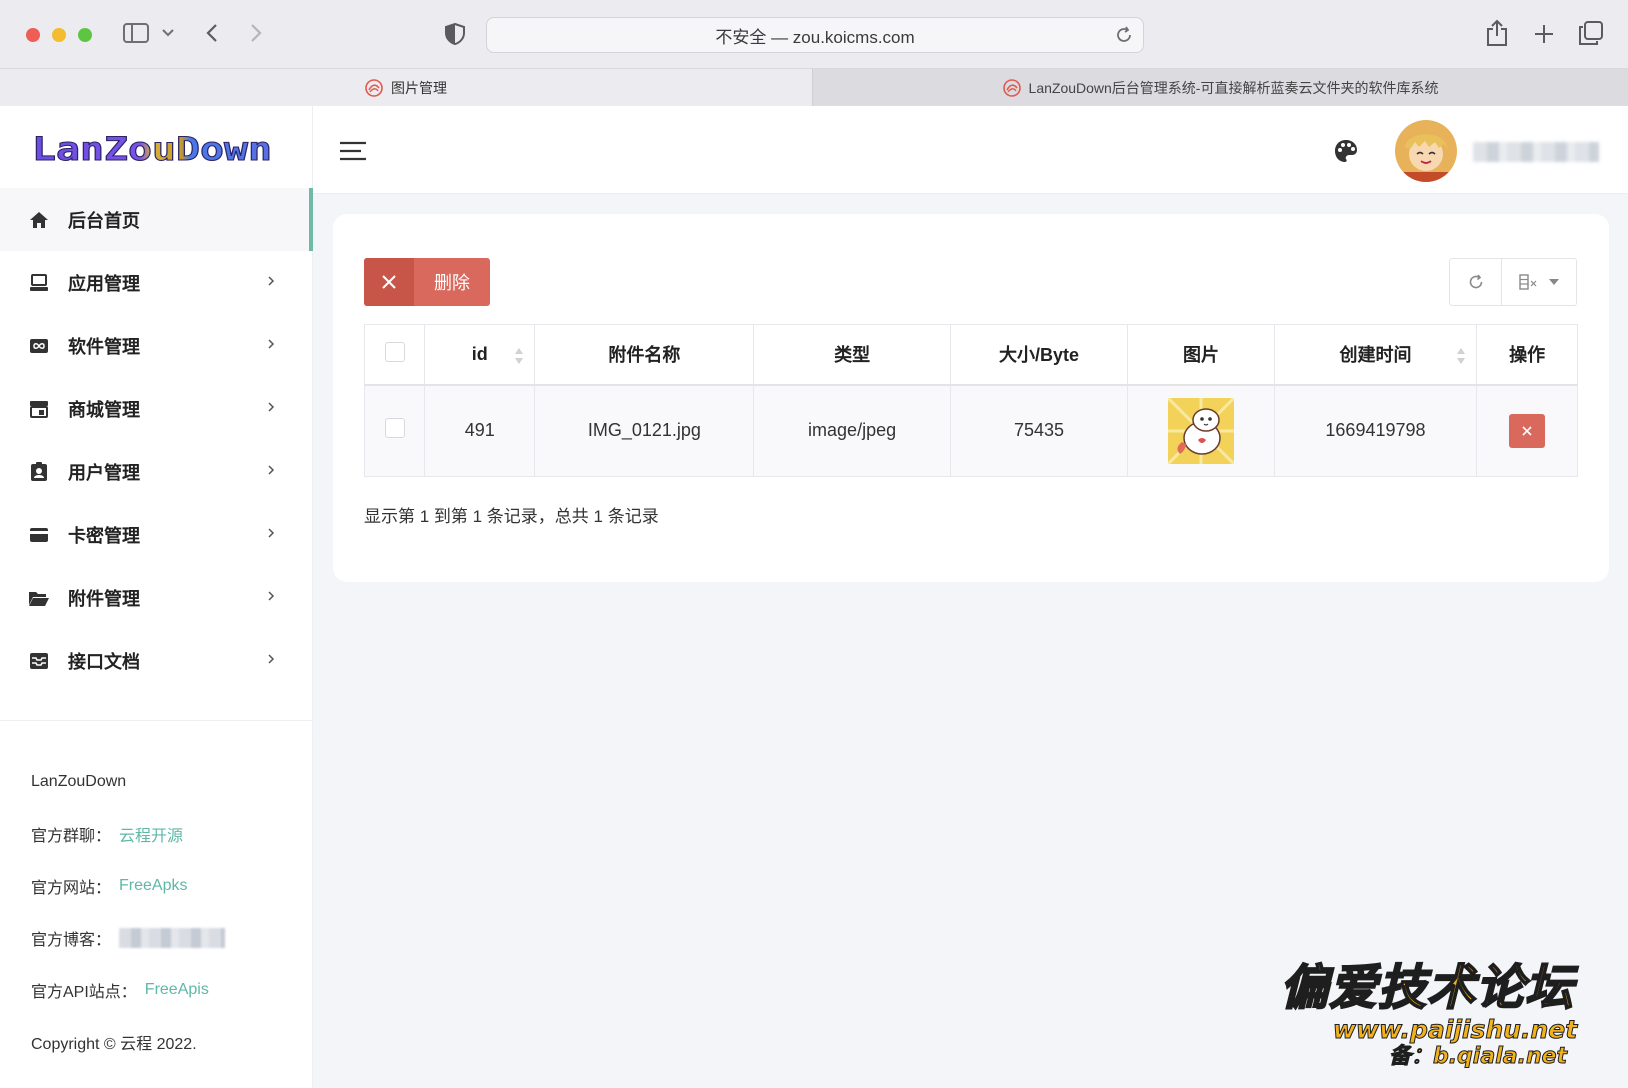 The height and width of the screenshot is (1088, 1628). I want to click on sidebar-item-users: 用户管理, so click(156, 471).